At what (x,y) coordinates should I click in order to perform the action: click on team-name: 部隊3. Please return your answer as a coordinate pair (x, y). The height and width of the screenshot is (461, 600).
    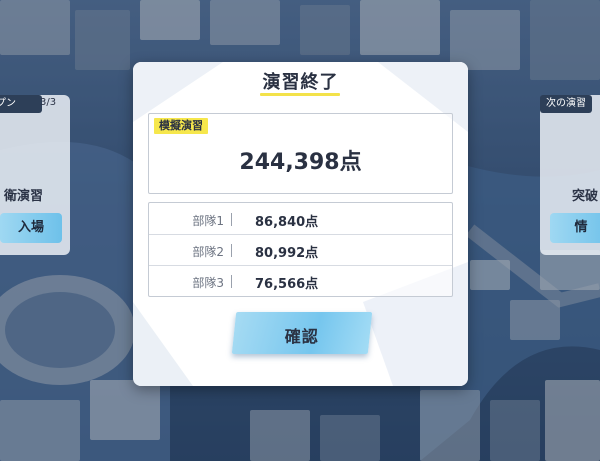
    Looking at the image, I should click on (208, 283).